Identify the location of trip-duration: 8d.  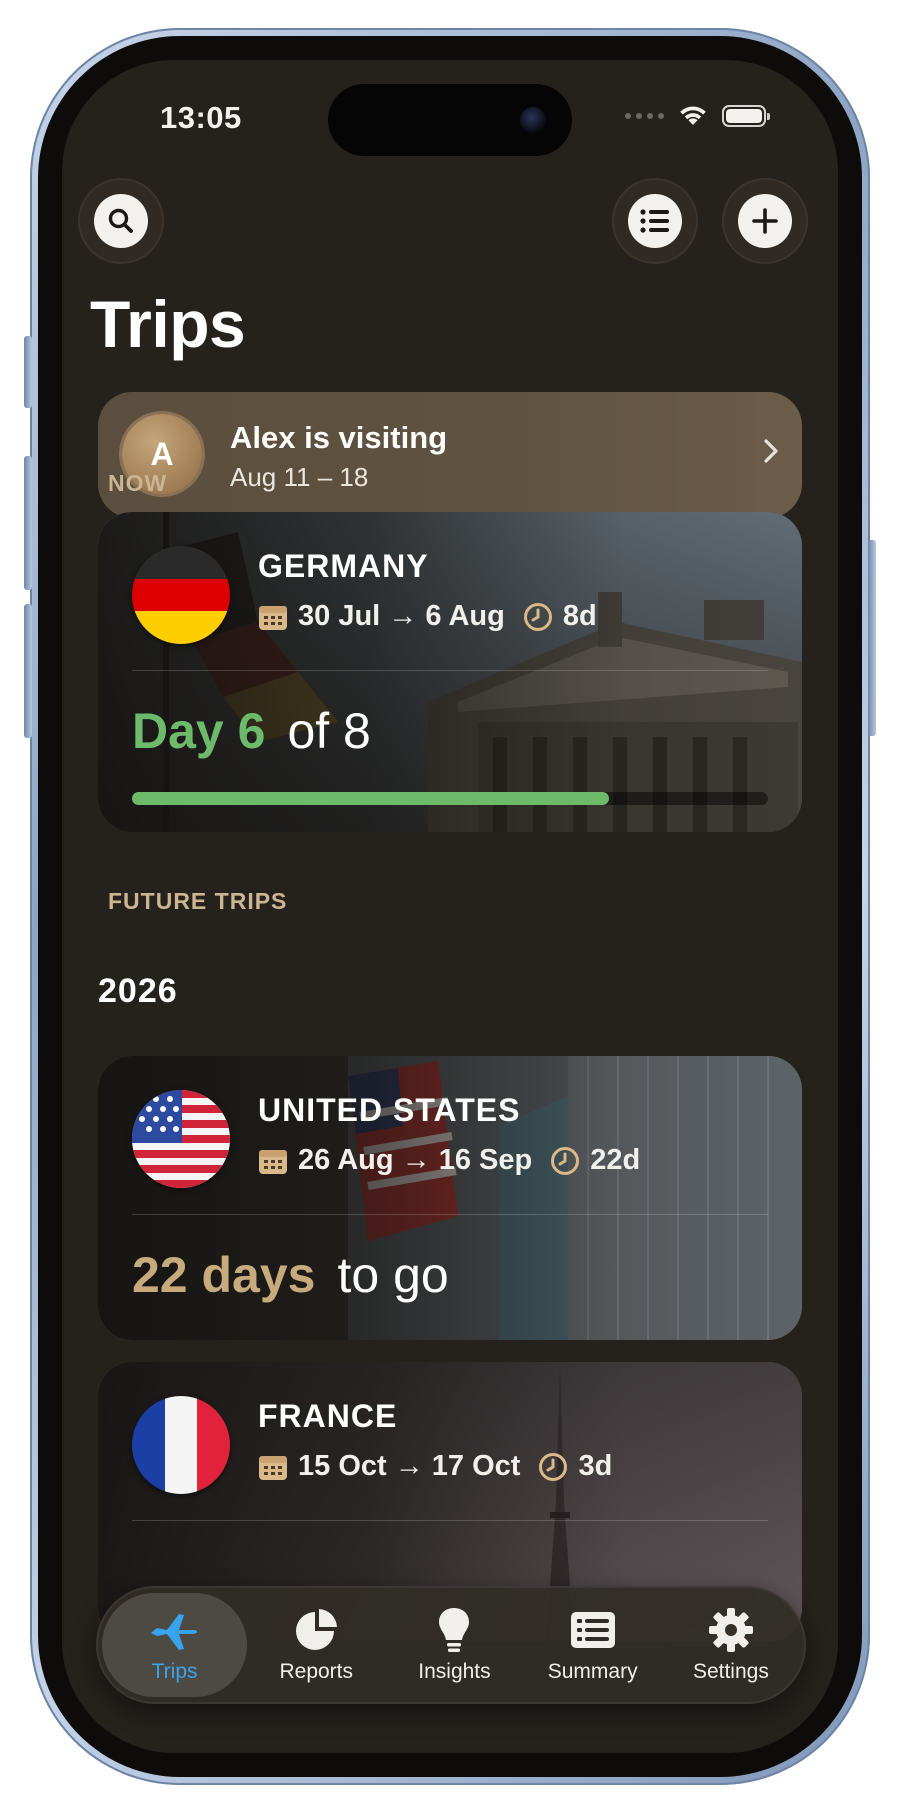
(579, 616).